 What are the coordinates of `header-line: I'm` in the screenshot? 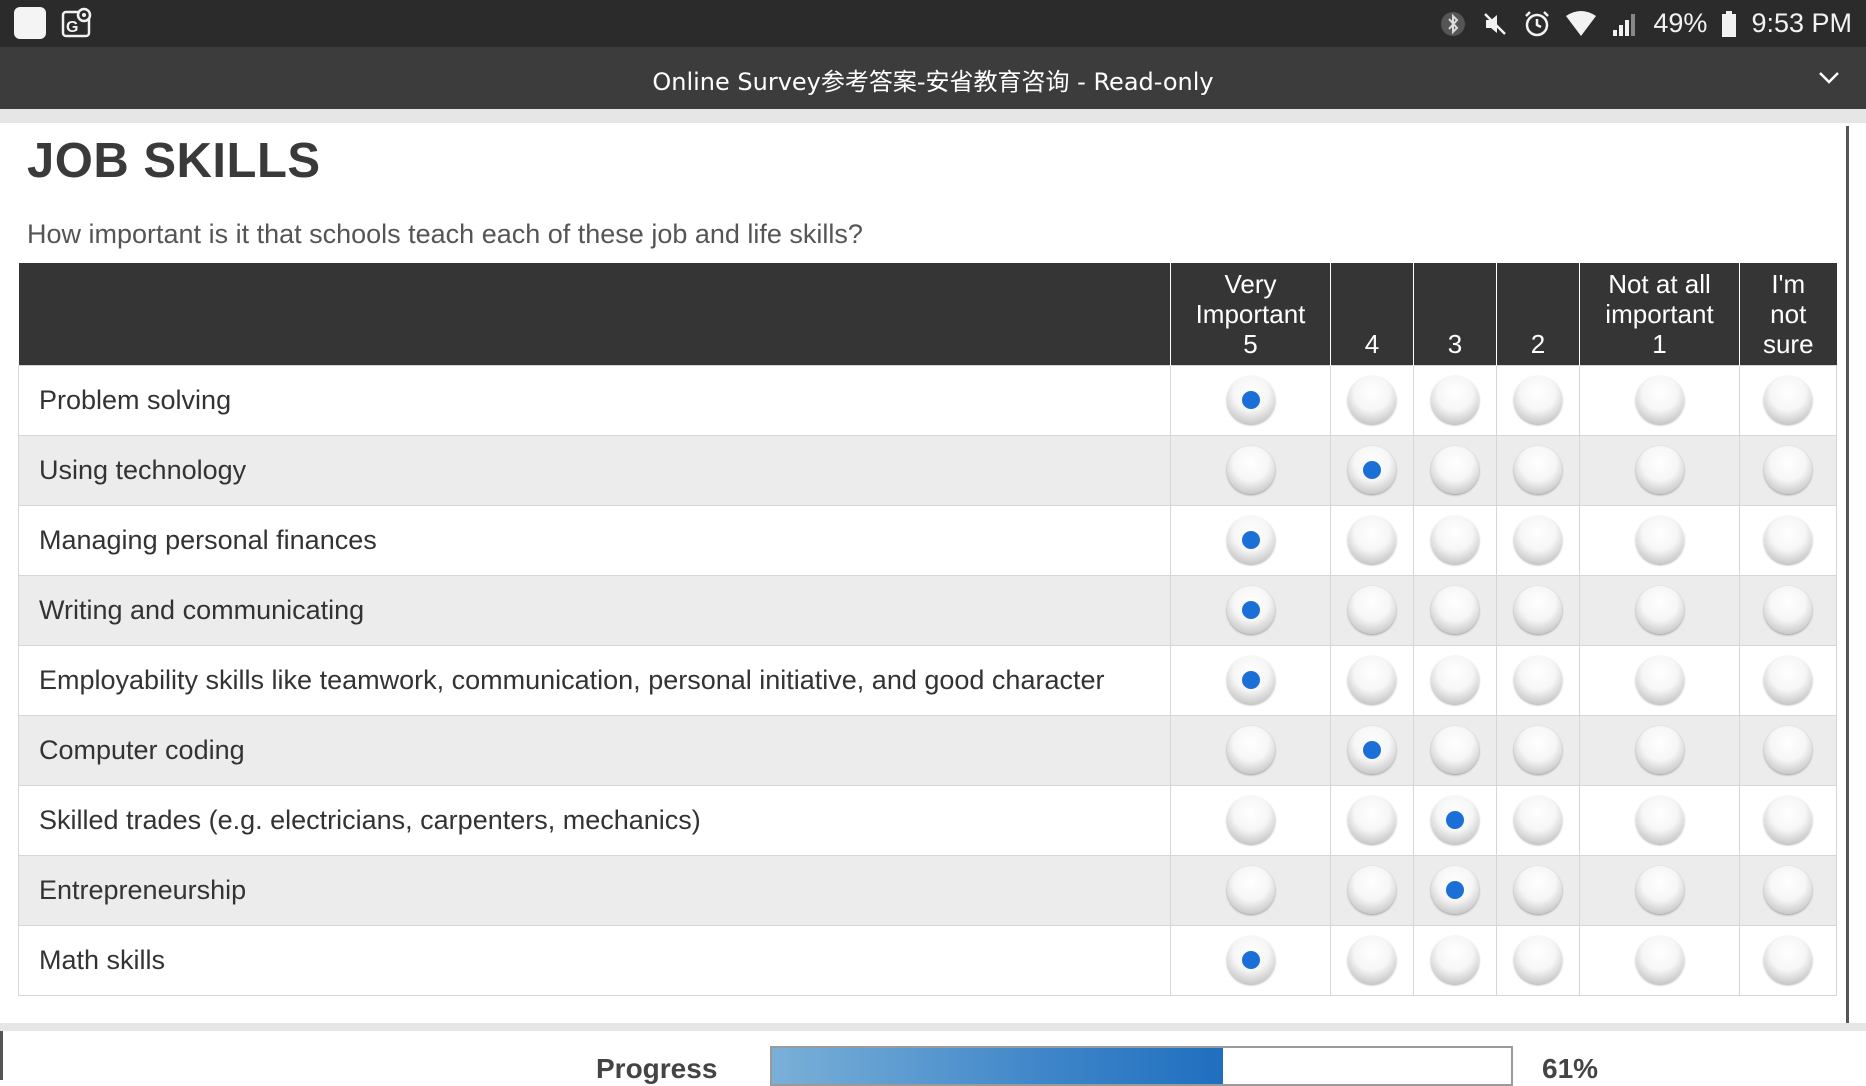 It's located at (1788, 283).